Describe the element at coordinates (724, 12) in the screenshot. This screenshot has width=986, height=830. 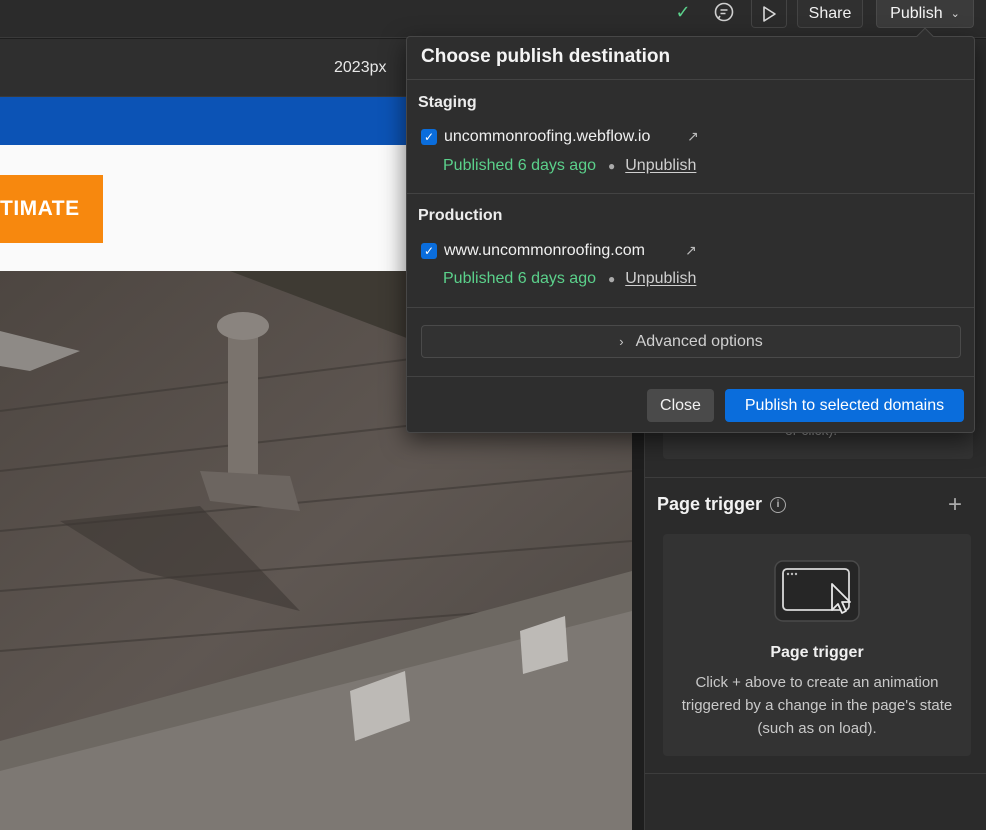
I see `comment-icon` at that location.